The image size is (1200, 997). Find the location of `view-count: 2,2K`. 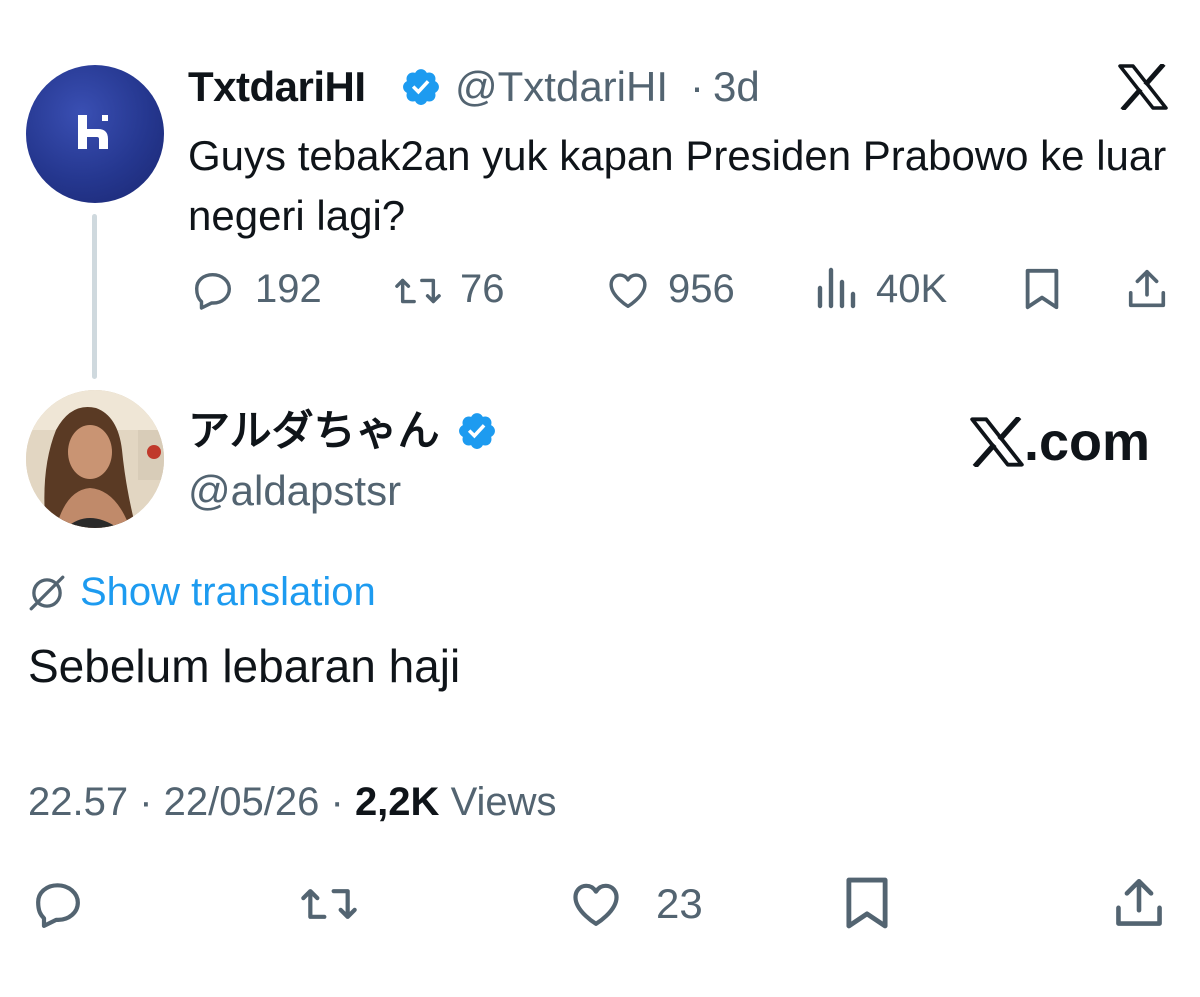

view-count: 2,2K is located at coordinates (397, 802).